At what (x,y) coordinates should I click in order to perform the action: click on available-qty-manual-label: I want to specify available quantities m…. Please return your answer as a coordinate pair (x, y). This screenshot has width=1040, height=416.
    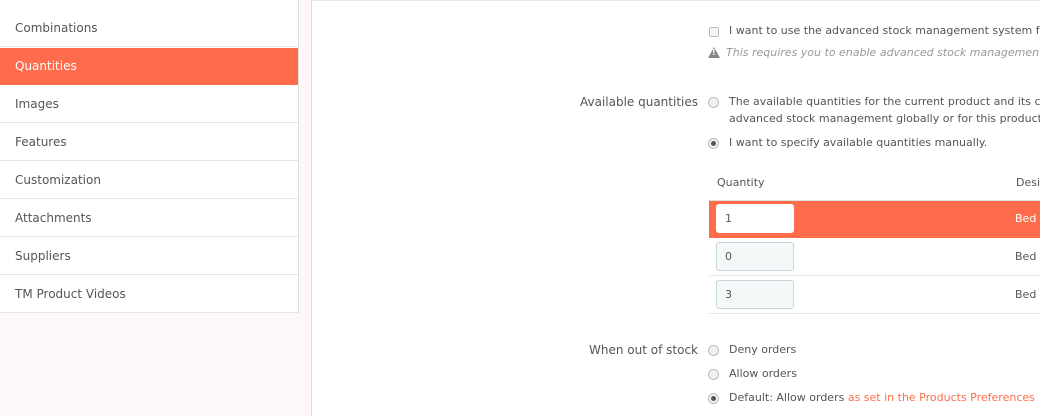
    Looking at the image, I should click on (858, 142).